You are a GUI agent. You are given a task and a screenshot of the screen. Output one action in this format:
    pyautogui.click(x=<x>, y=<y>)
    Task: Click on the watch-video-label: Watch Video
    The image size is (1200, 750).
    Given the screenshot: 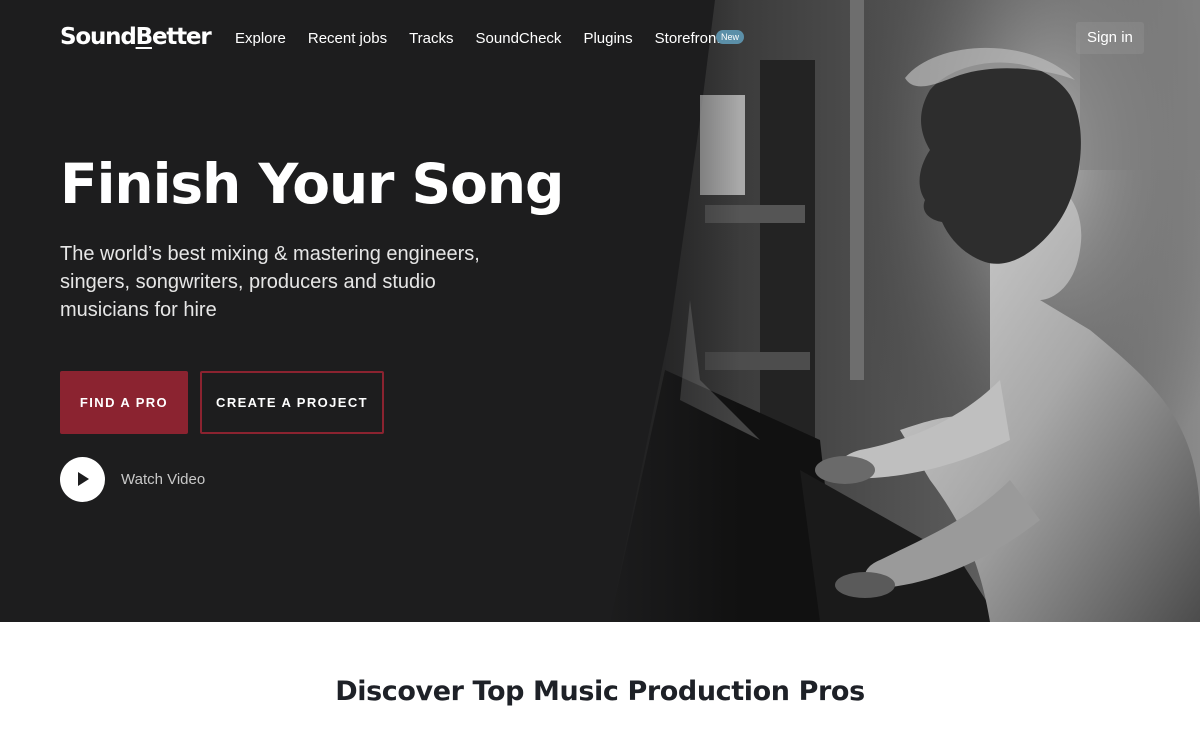 What is the action you would take?
    pyautogui.click(x=163, y=479)
    